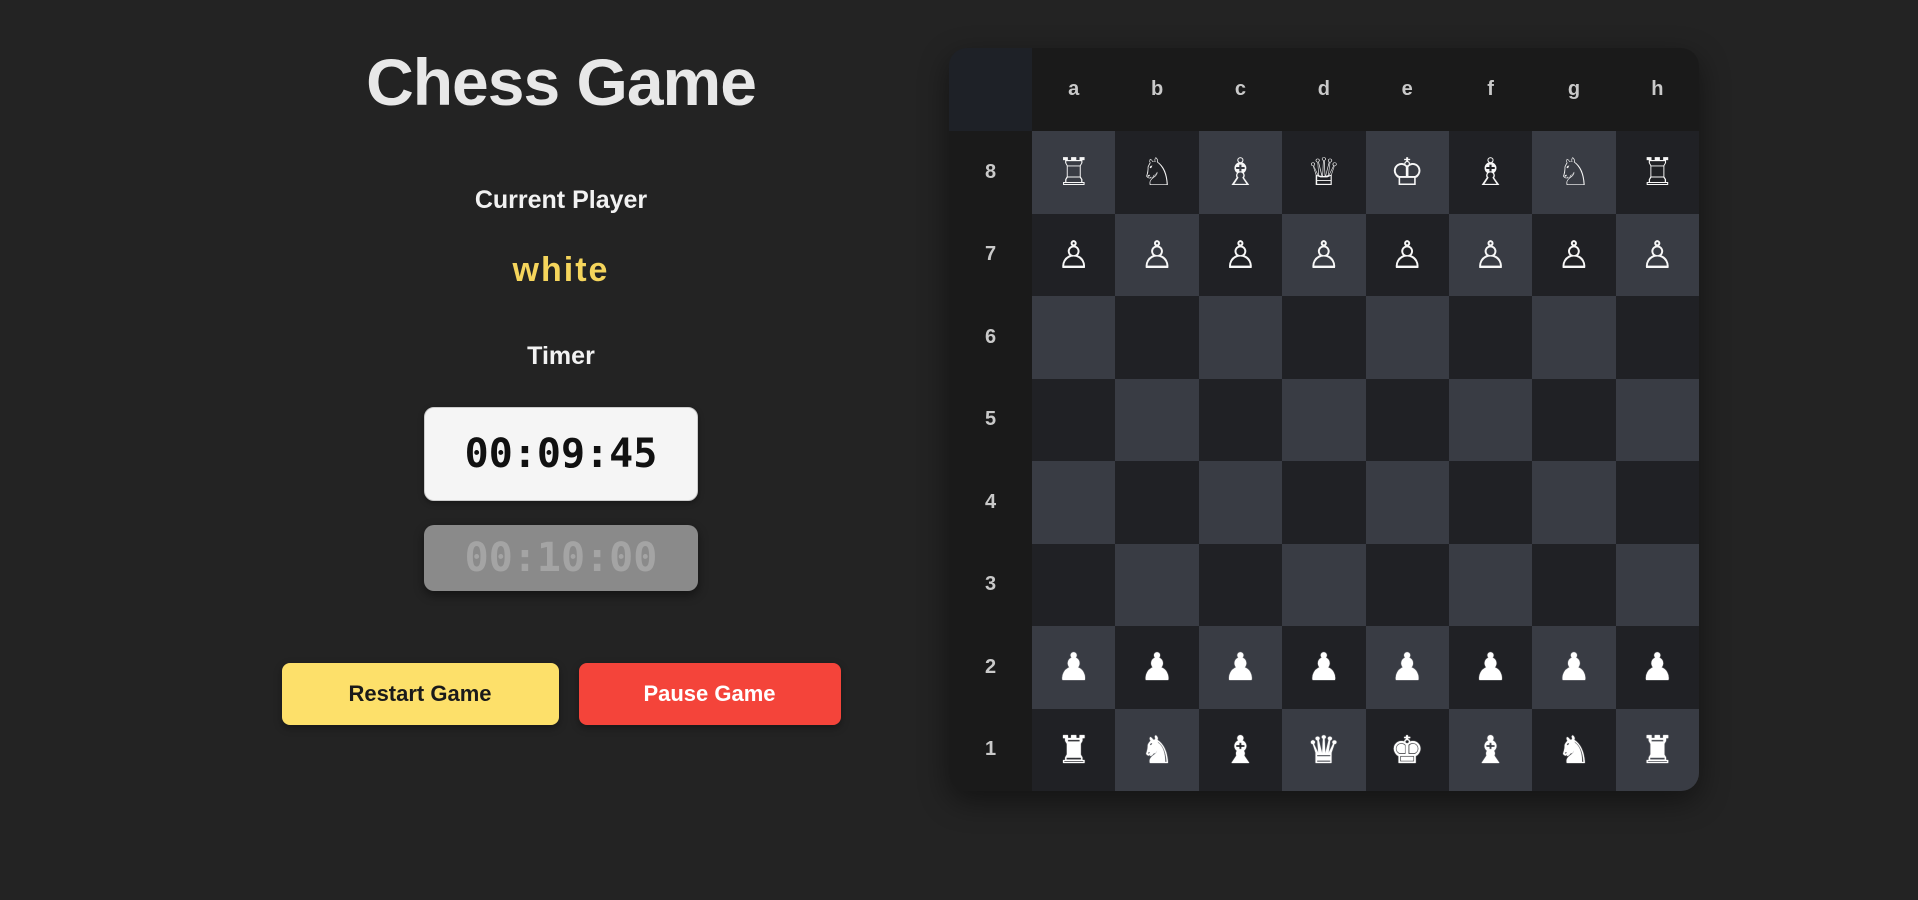 This screenshot has height=900, width=1918. Describe the element at coordinates (1324, 419) in the screenshot. I see `square-d5` at that location.